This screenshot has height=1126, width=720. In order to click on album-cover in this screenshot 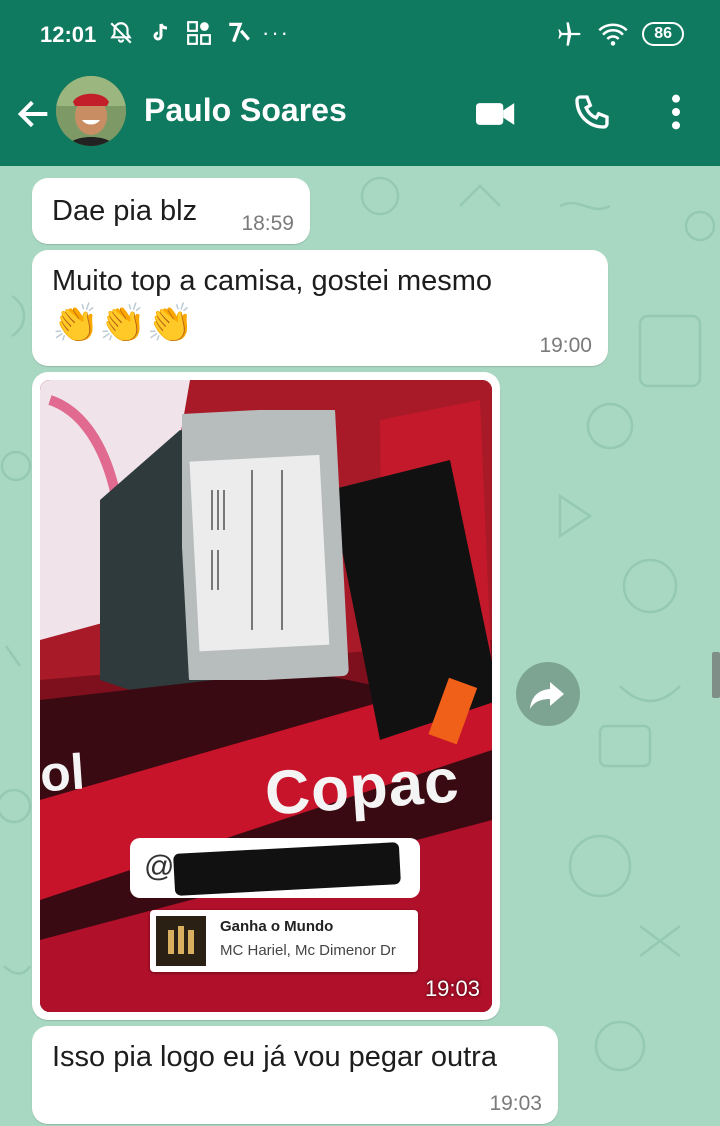, I will do `click(181, 941)`.